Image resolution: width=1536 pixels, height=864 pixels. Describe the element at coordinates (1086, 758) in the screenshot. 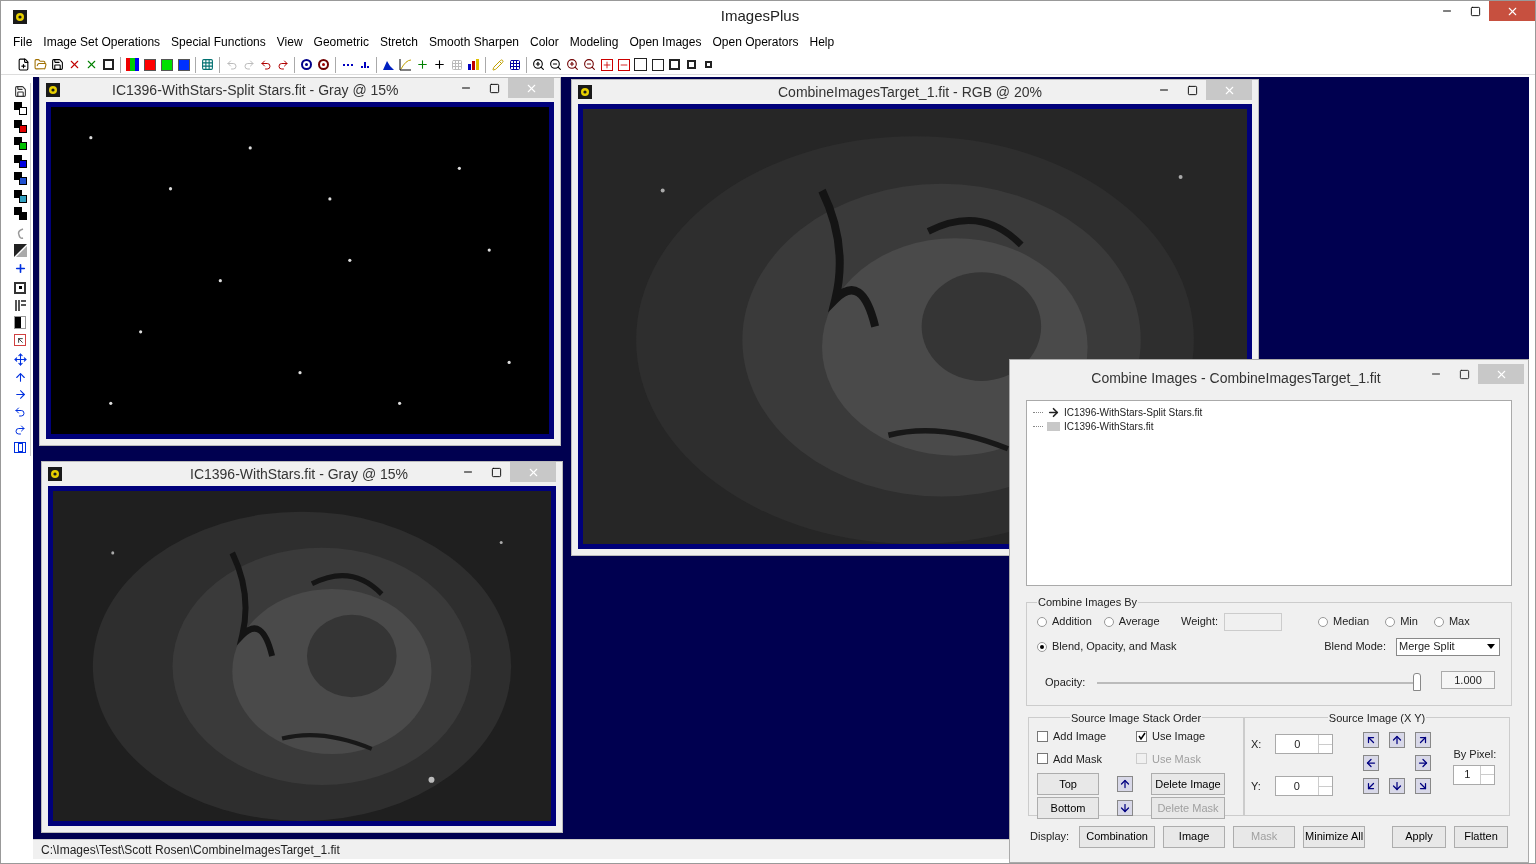

I see `checkbox: Add Mask` at that location.